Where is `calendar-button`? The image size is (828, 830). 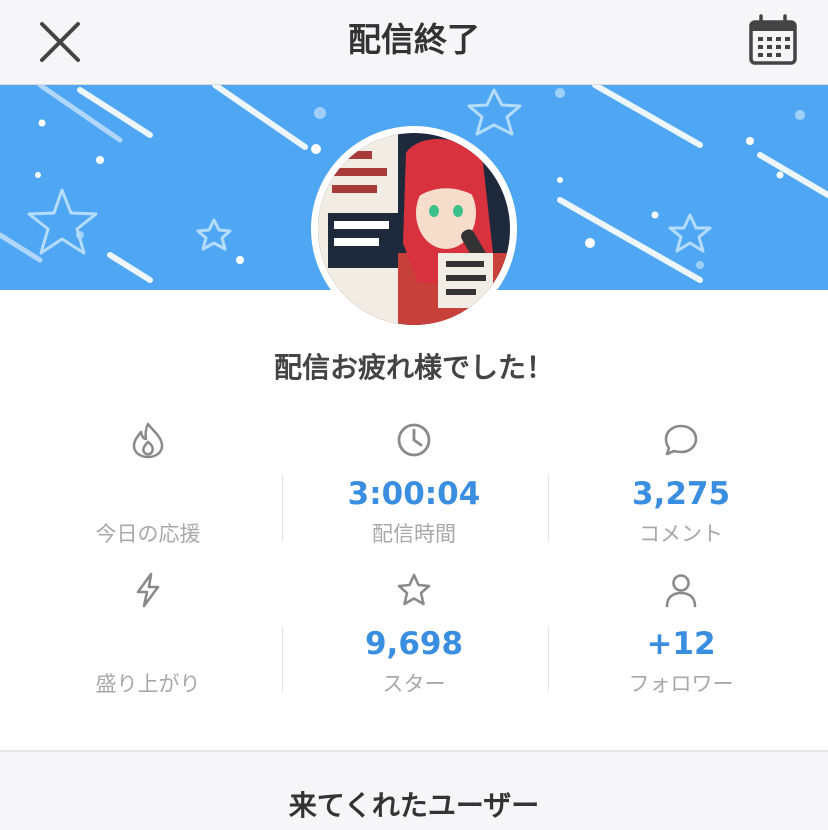 calendar-button is located at coordinates (773, 40).